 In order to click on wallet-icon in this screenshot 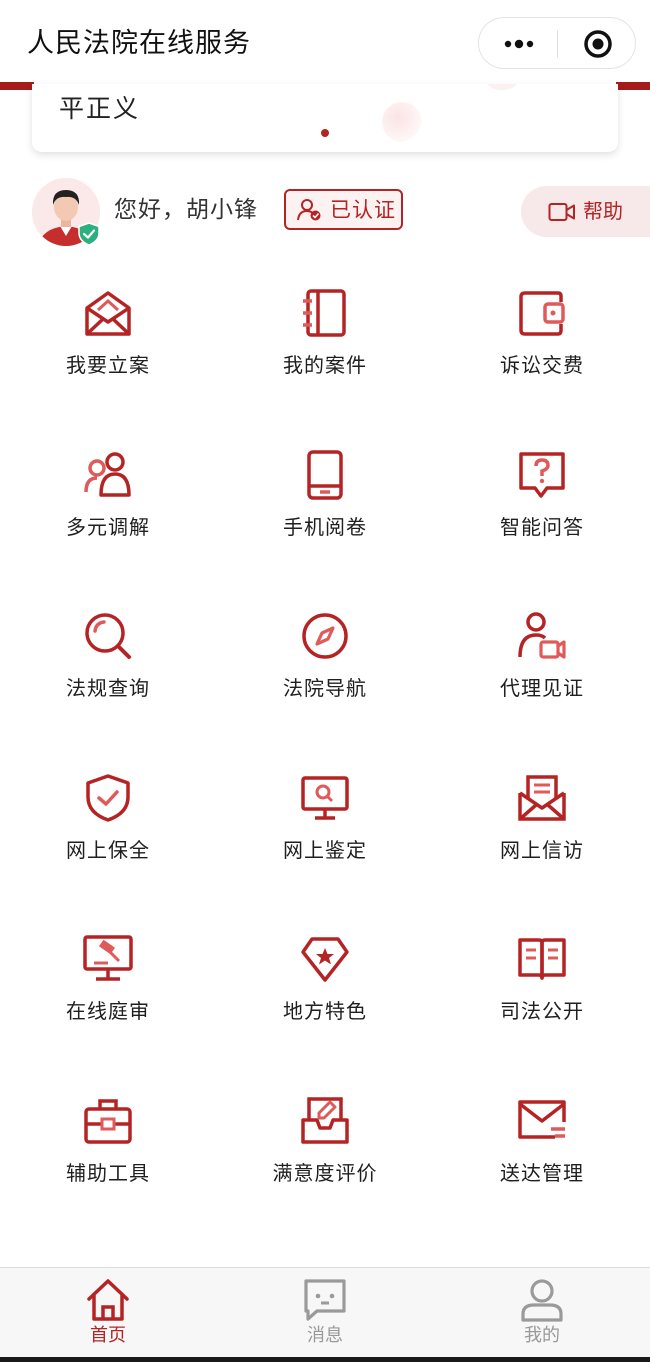, I will do `click(542, 313)`.